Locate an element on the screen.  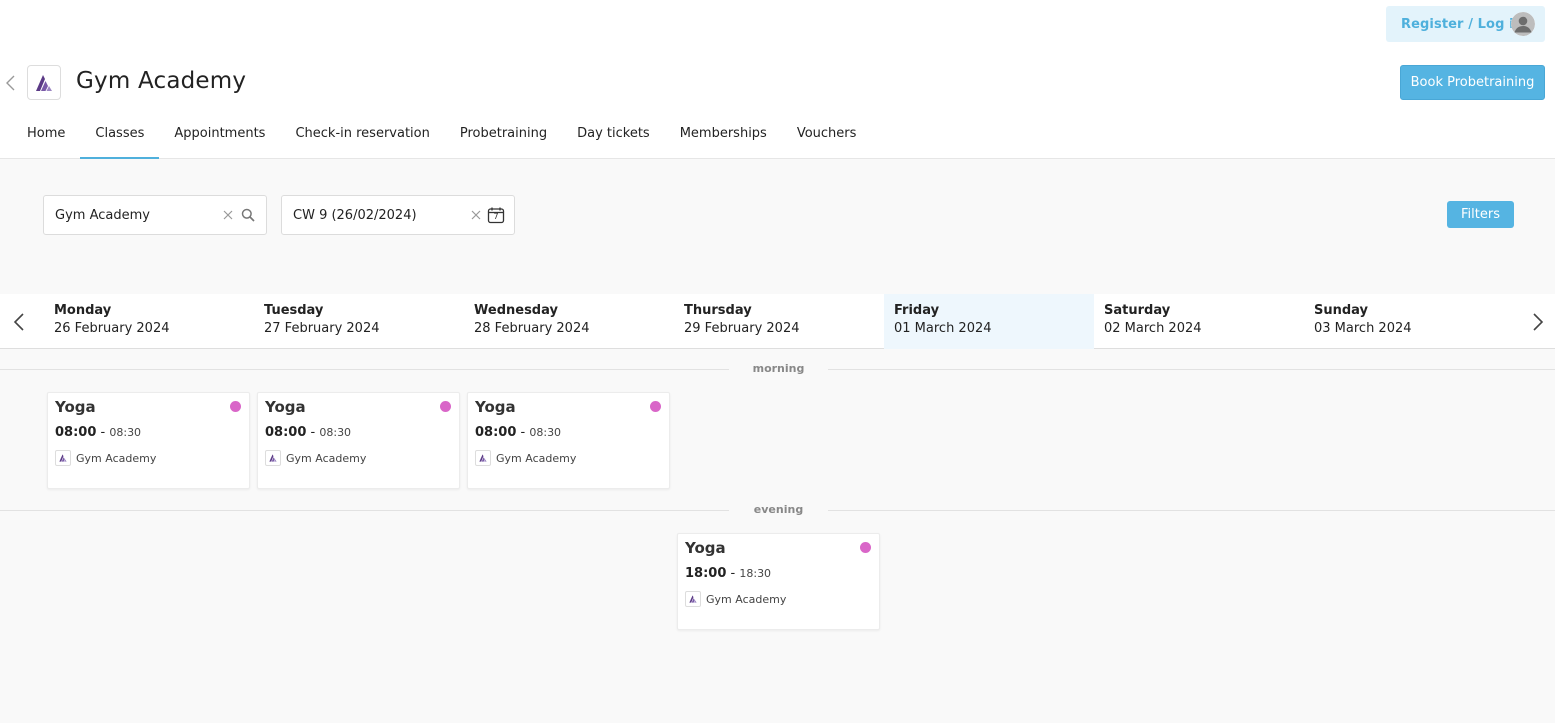
day-name: Saturday is located at coordinates (1137, 310).